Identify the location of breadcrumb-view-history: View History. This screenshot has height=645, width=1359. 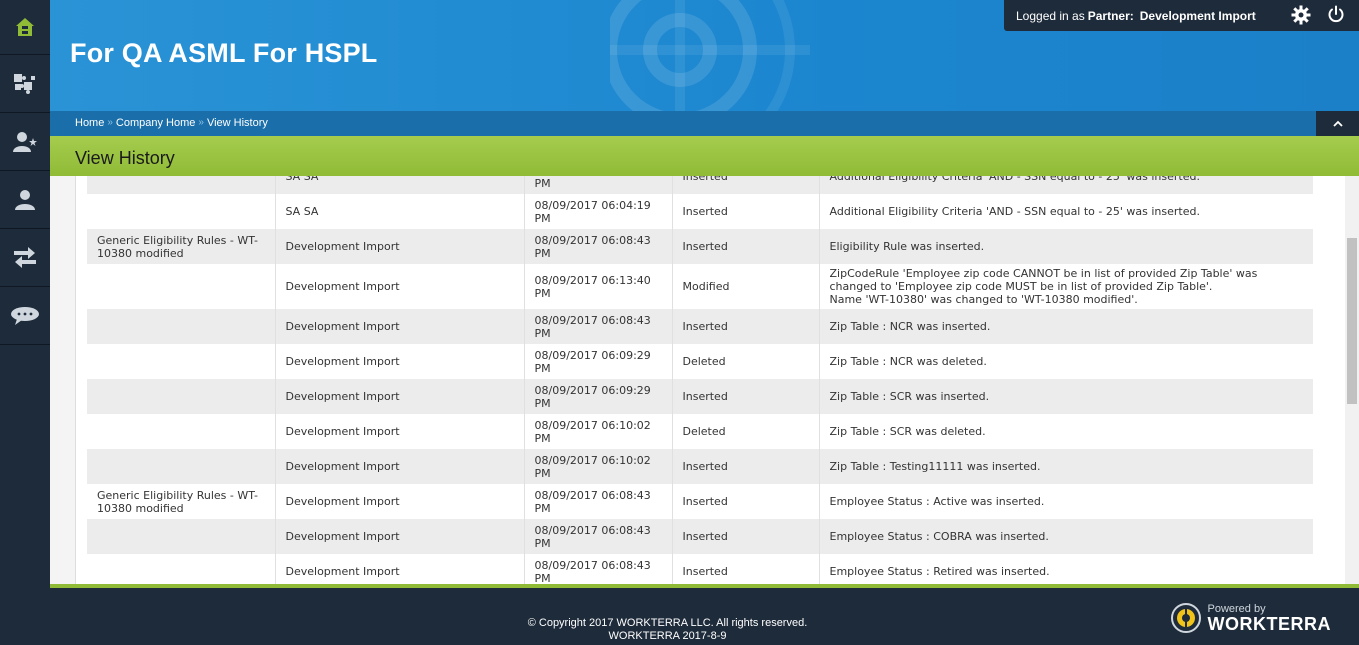
(237, 123).